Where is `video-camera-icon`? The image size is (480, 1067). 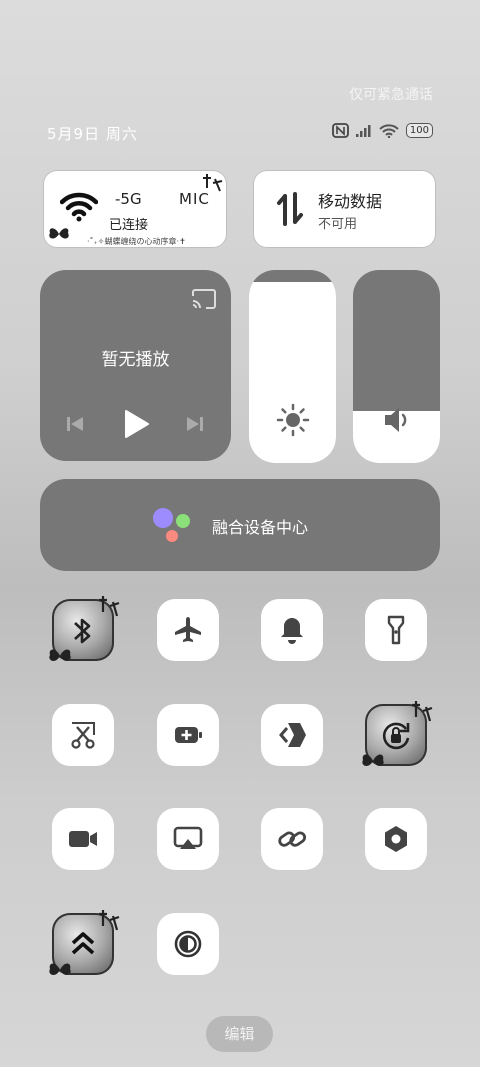
video-camera-icon is located at coordinates (83, 839).